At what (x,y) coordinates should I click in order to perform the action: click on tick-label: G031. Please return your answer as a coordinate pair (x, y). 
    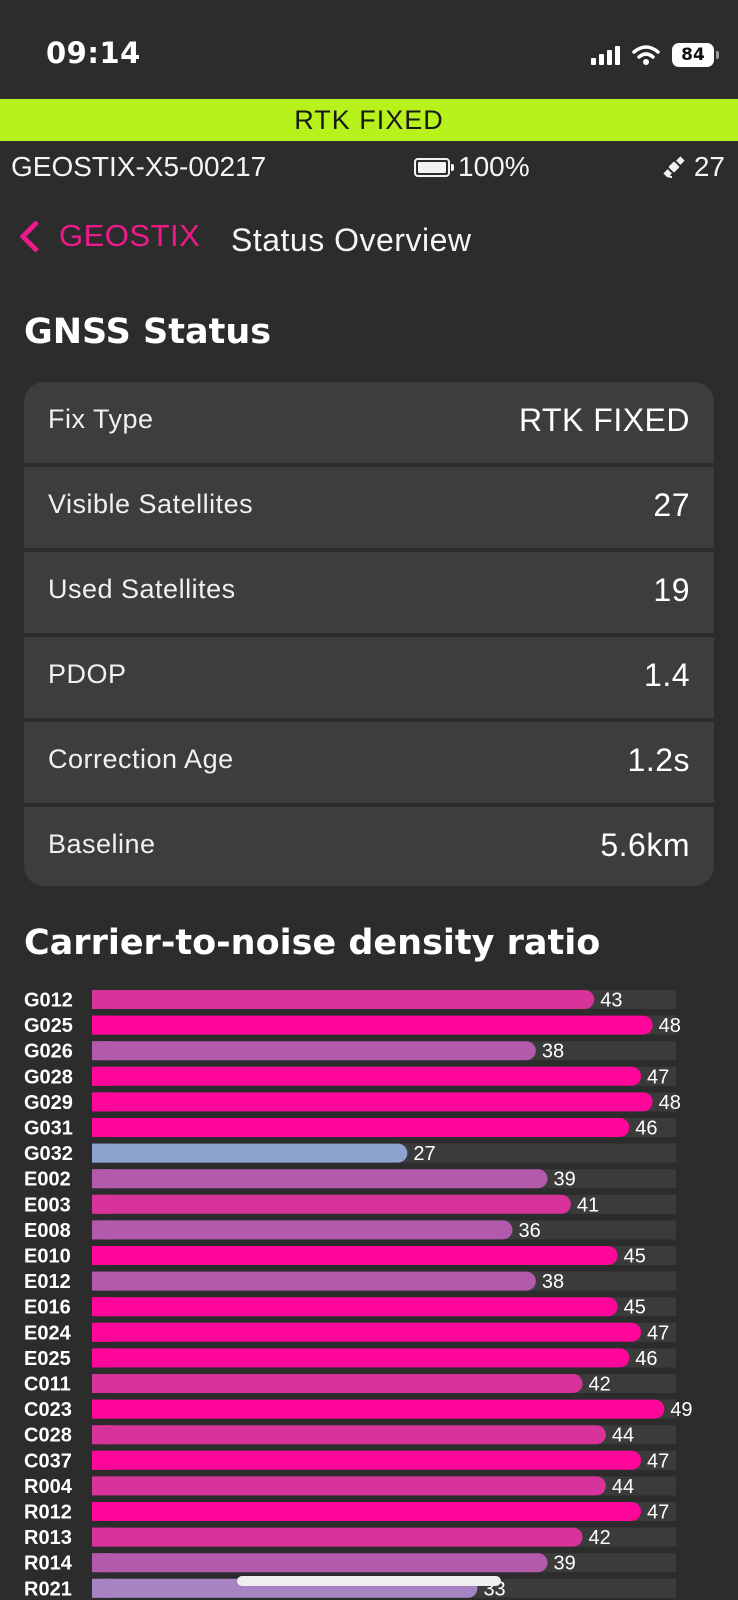
    Looking at the image, I should click on (48, 1129).